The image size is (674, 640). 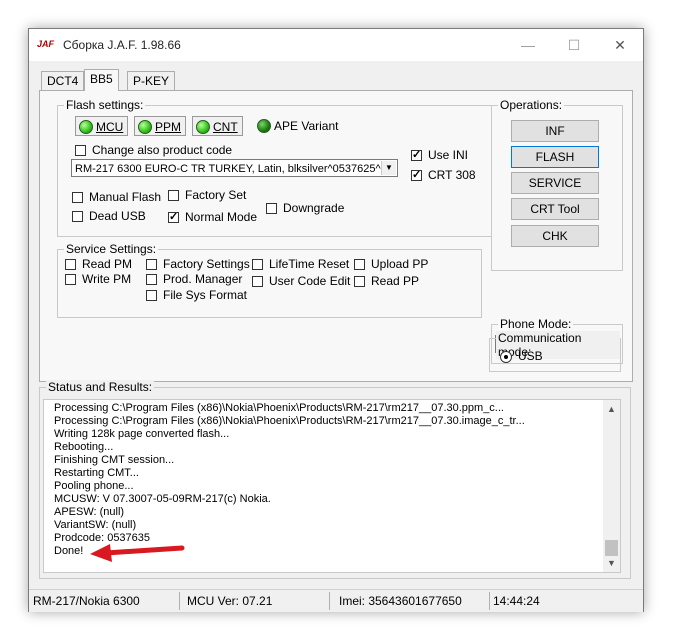 I want to click on communication-mode-group: Communication mode: USB, so click(x=555, y=351).